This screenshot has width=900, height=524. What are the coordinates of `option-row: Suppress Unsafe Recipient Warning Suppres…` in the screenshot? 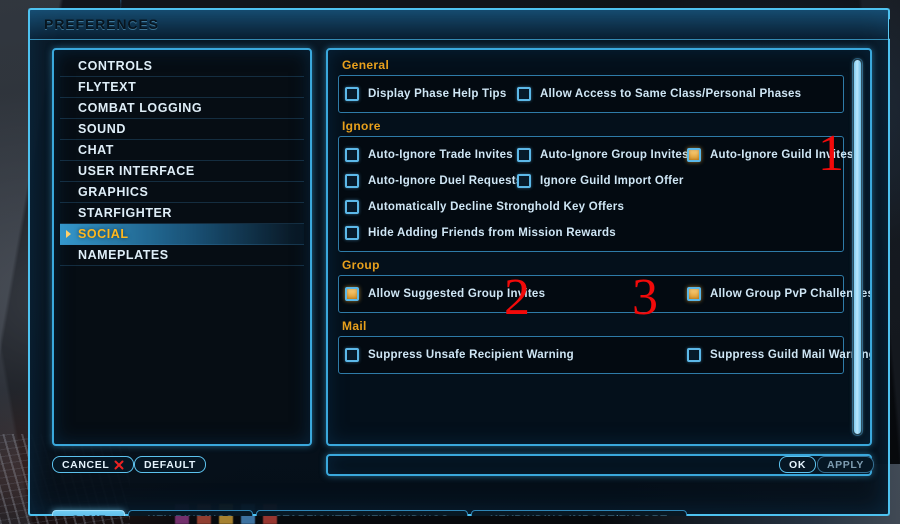 It's located at (604, 355).